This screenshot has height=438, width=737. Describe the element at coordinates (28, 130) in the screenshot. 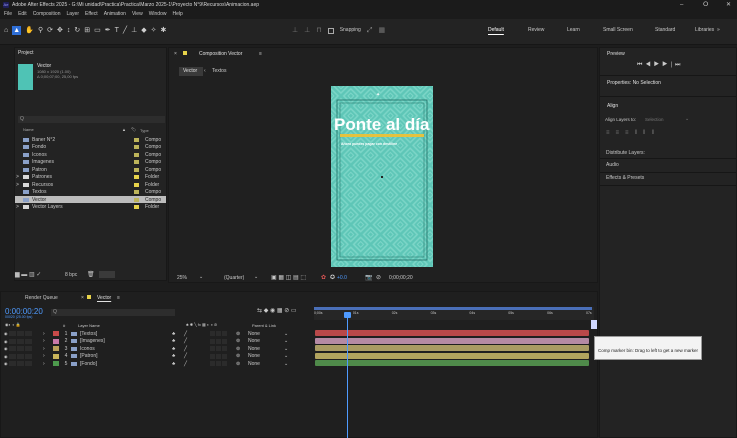

I see `project-col-name: Name` at that location.